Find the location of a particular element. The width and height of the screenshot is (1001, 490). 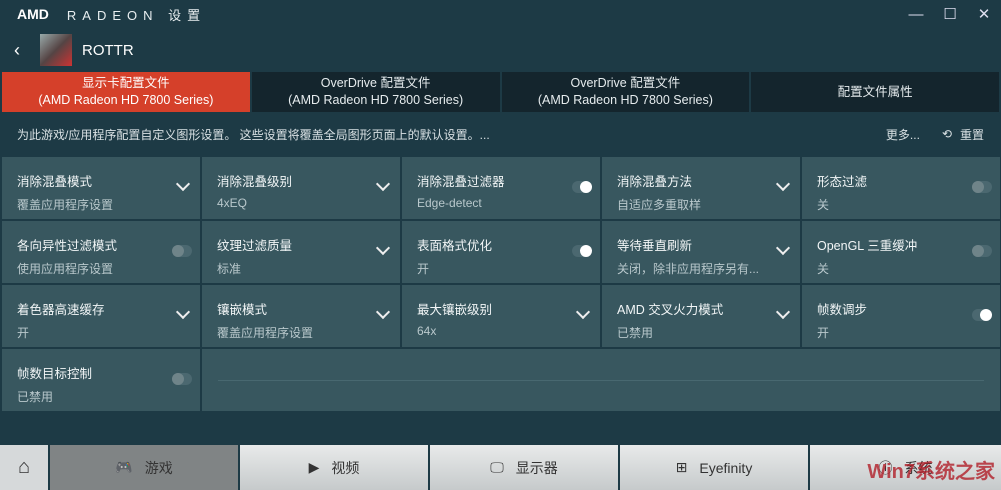

nav-2: 🖵 显示器 is located at coordinates (523, 467).